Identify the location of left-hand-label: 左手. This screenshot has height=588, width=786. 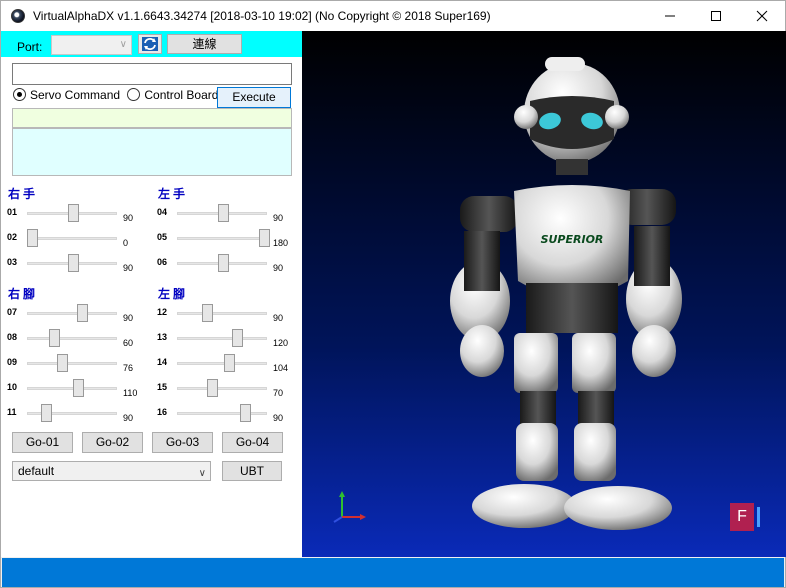
(173, 194).